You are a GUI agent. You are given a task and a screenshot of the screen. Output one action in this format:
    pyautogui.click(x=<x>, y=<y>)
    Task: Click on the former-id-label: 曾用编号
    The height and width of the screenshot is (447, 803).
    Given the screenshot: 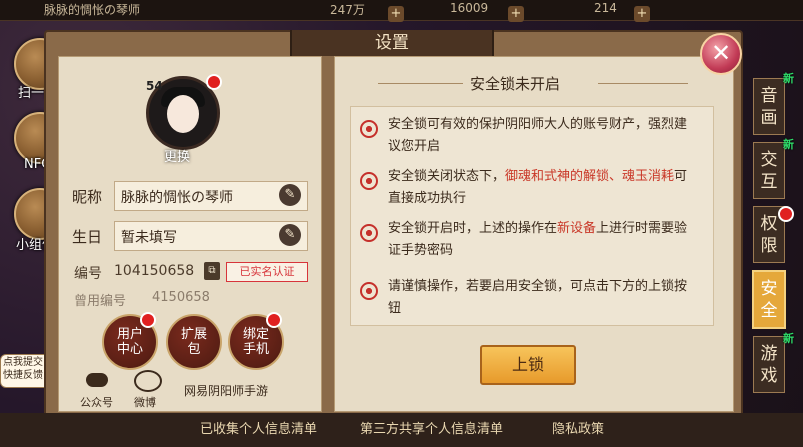 What is the action you would take?
    pyautogui.click(x=100, y=301)
    